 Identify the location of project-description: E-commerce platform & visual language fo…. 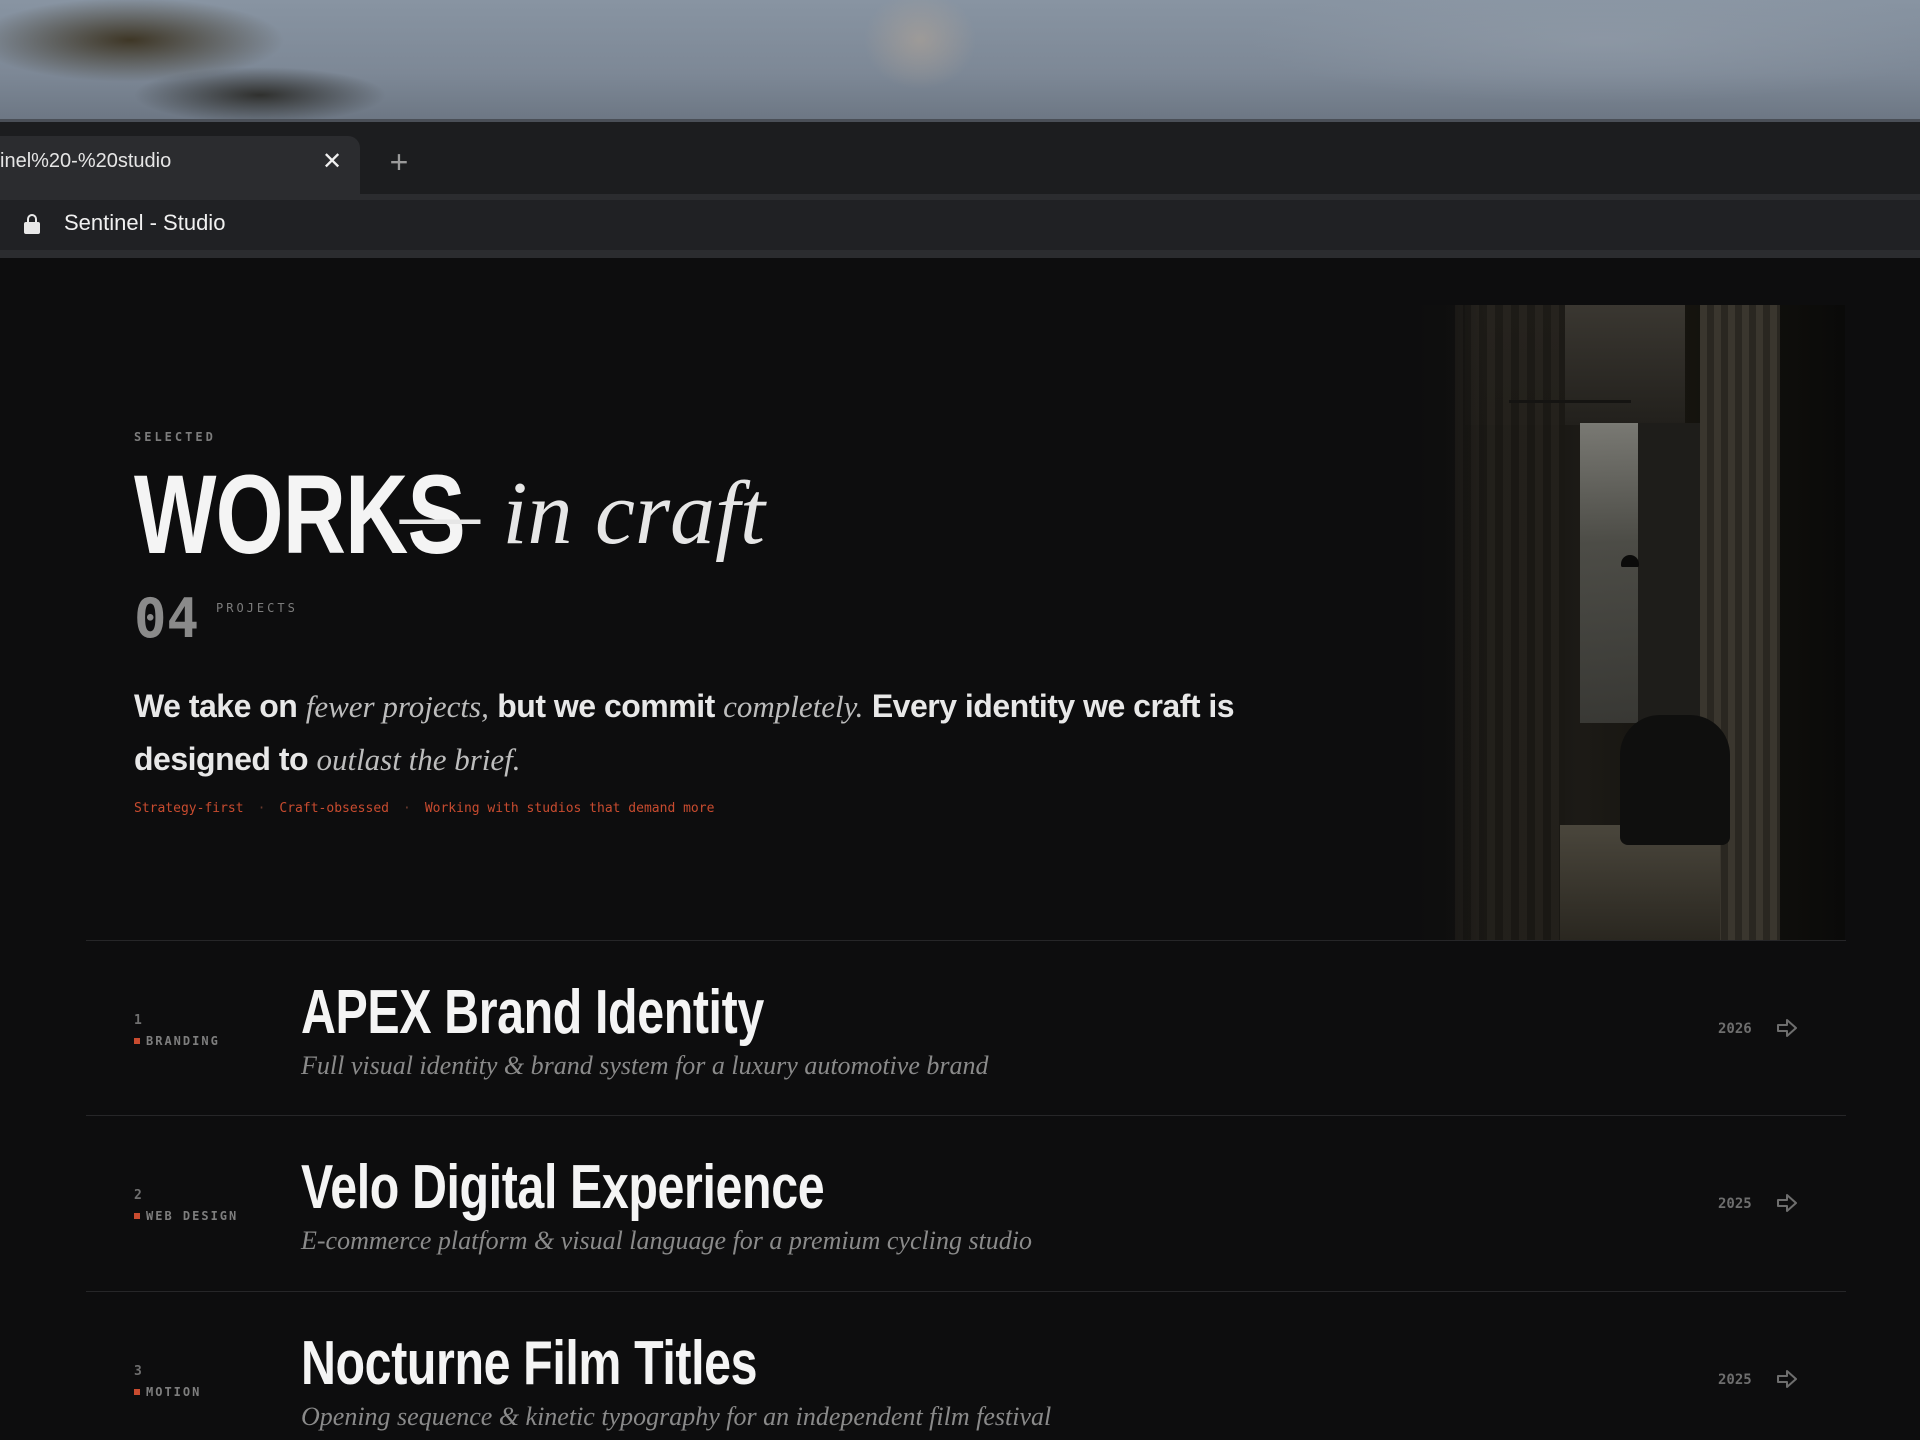
(667, 1240).